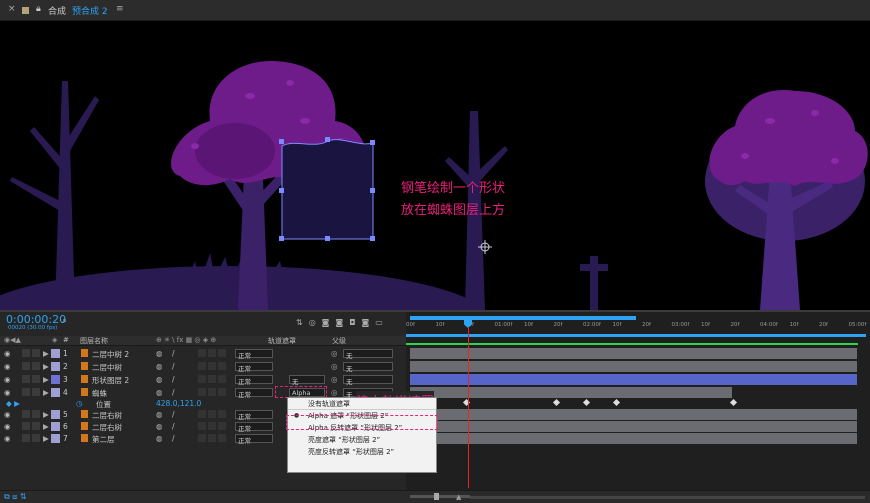  What do you see at coordinates (667, 497) in the screenshot?
I see `horizontal-scrollbar` at bounding box center [667, 497].